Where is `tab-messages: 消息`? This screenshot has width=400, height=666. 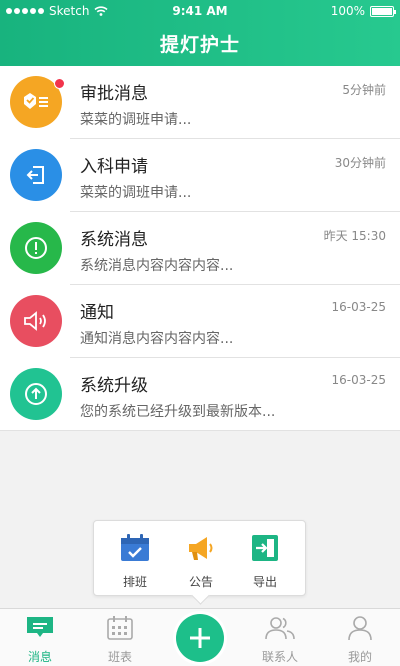 tab-messages: 消息 is located at coordinates (40, 640).